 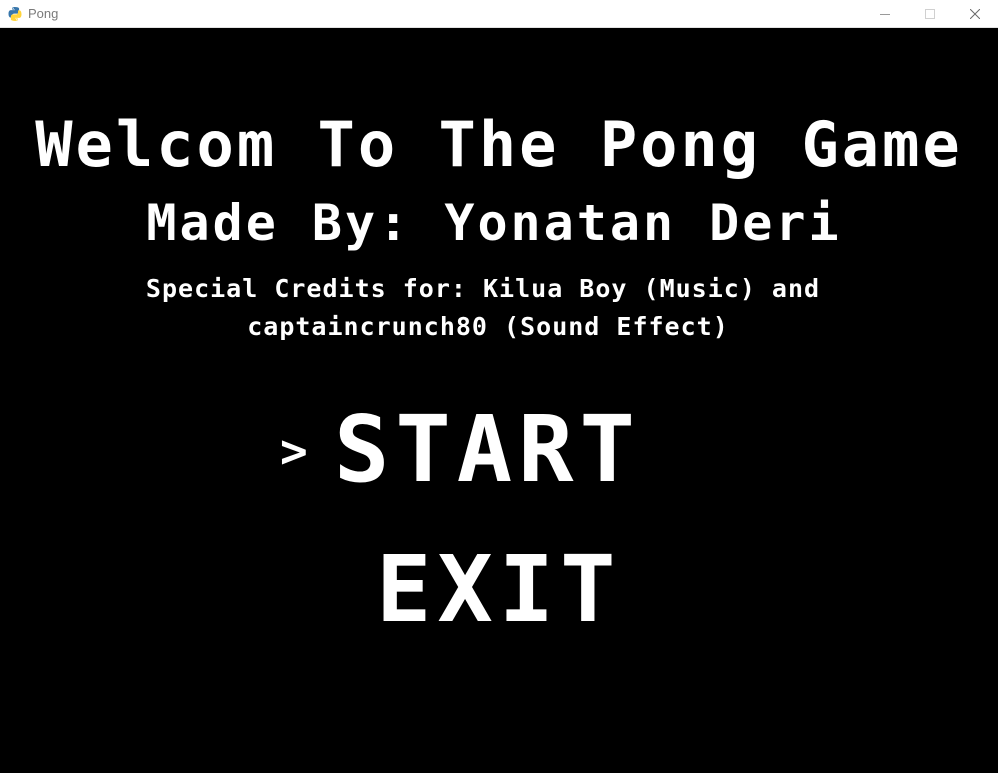 I want to click on welcome-heading: Welcom To The Pong Game, so click(x=499, y=144).